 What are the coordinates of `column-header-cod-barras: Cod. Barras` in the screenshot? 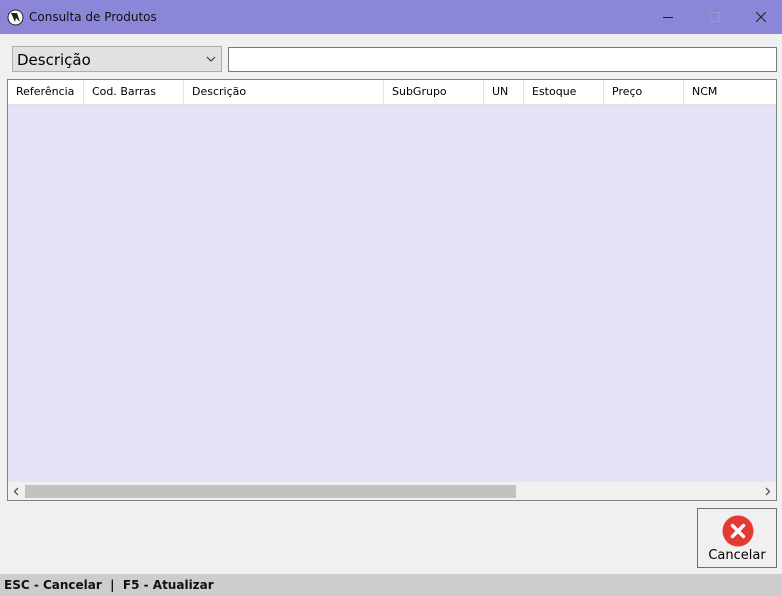 It's located at (134, 92).